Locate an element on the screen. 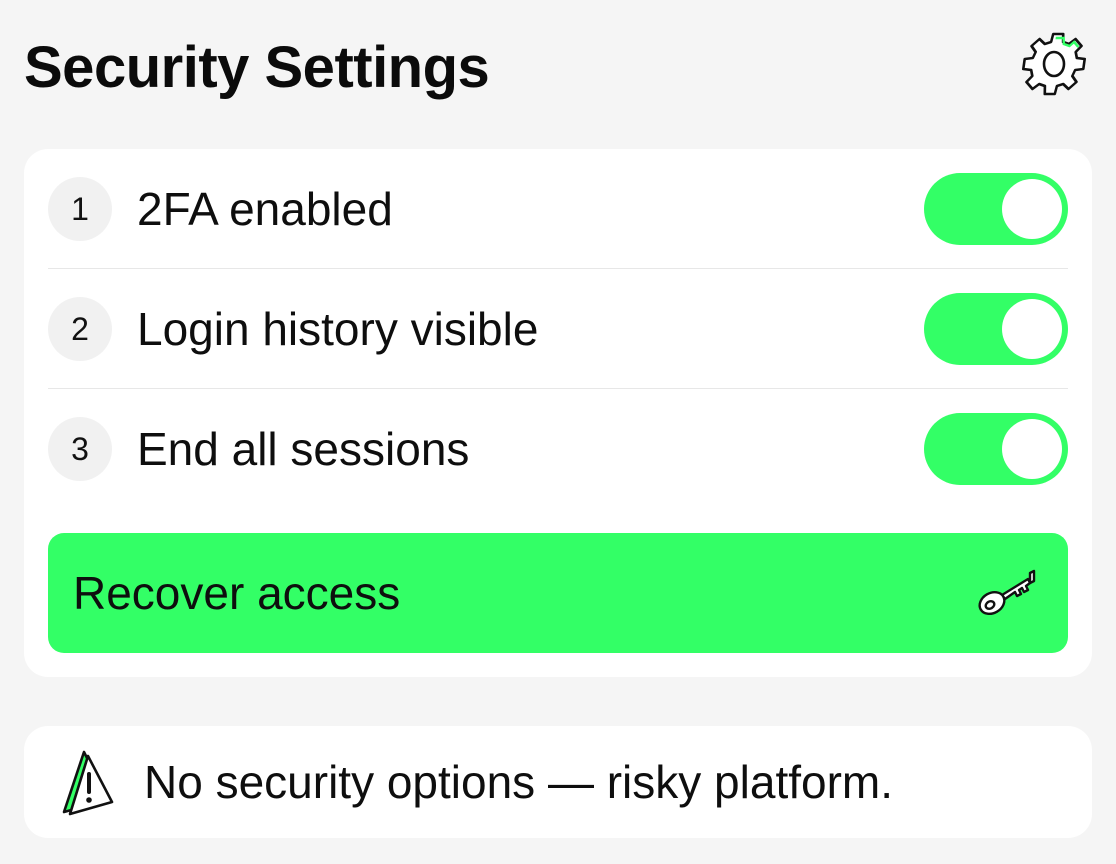  warning-icon is located at coordinates (88, 783).